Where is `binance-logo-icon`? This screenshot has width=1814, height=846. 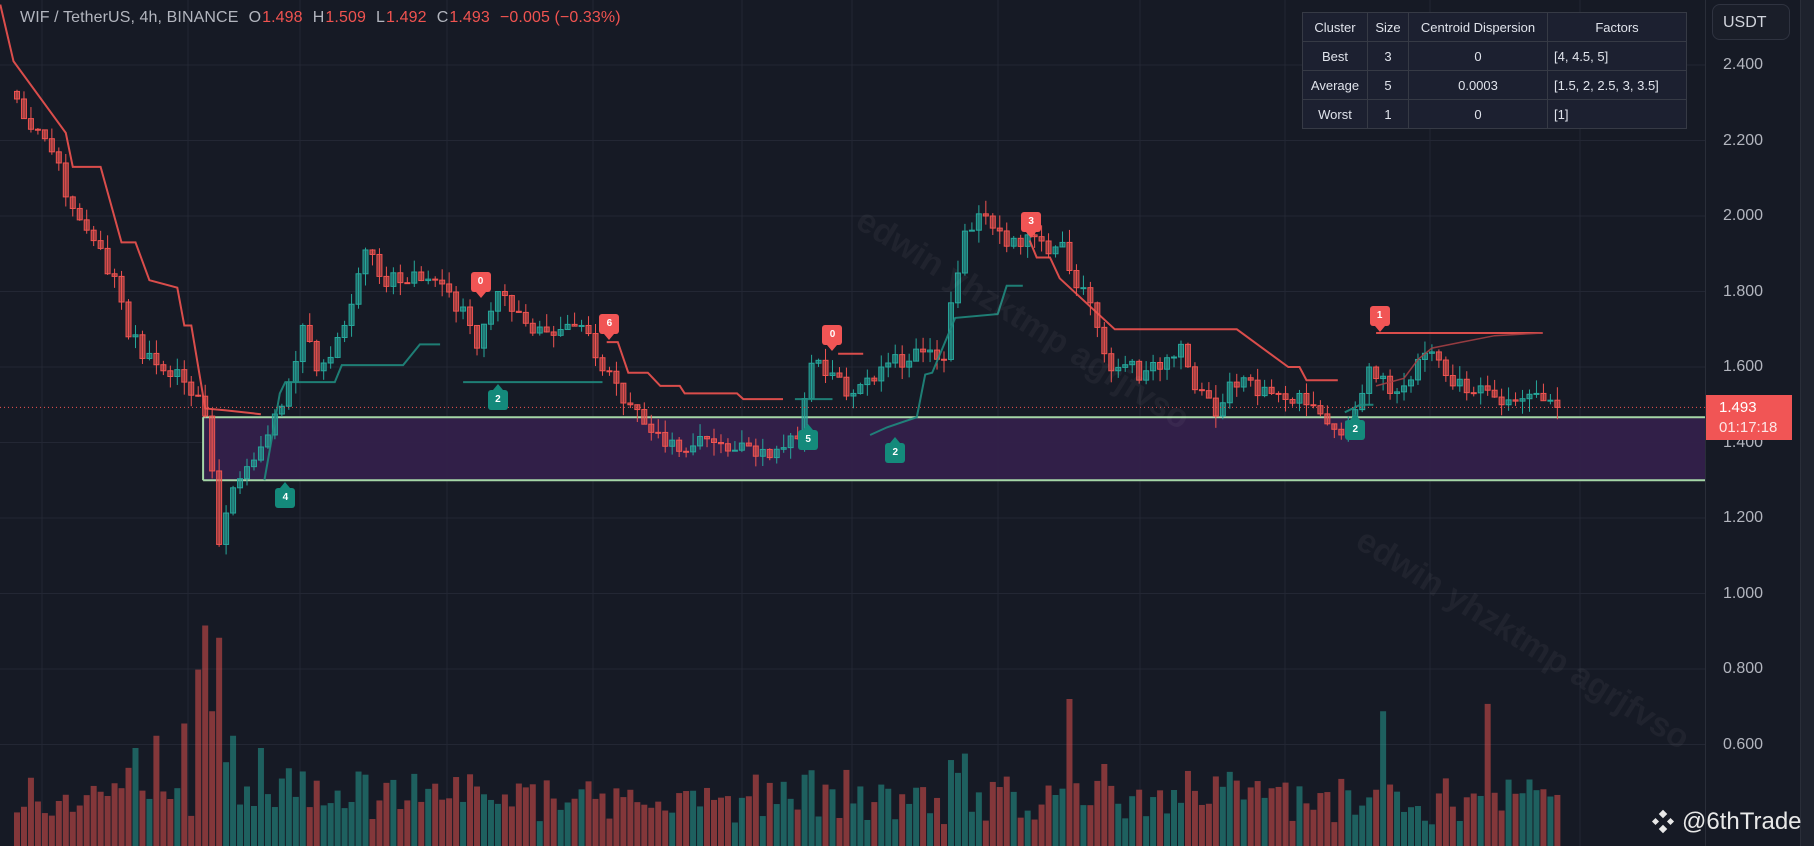
binance-logo-icon is located at coordinates (1663, 821).